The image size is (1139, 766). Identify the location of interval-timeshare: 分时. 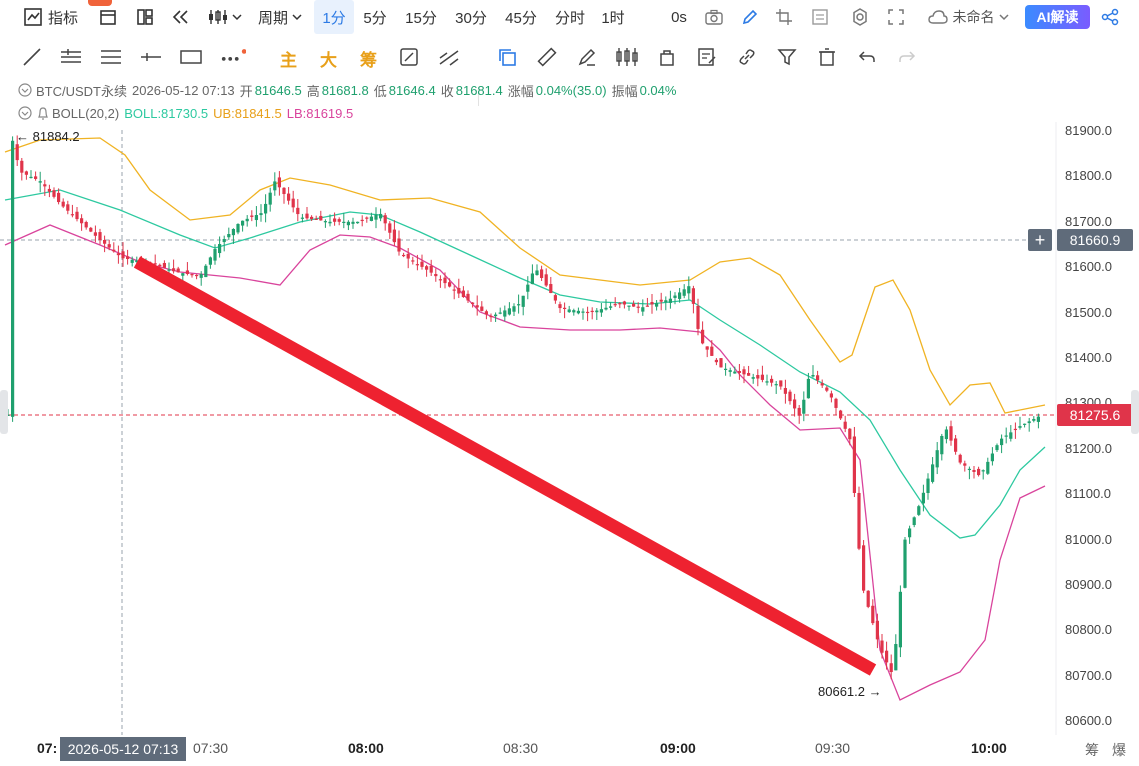
(570, 17).